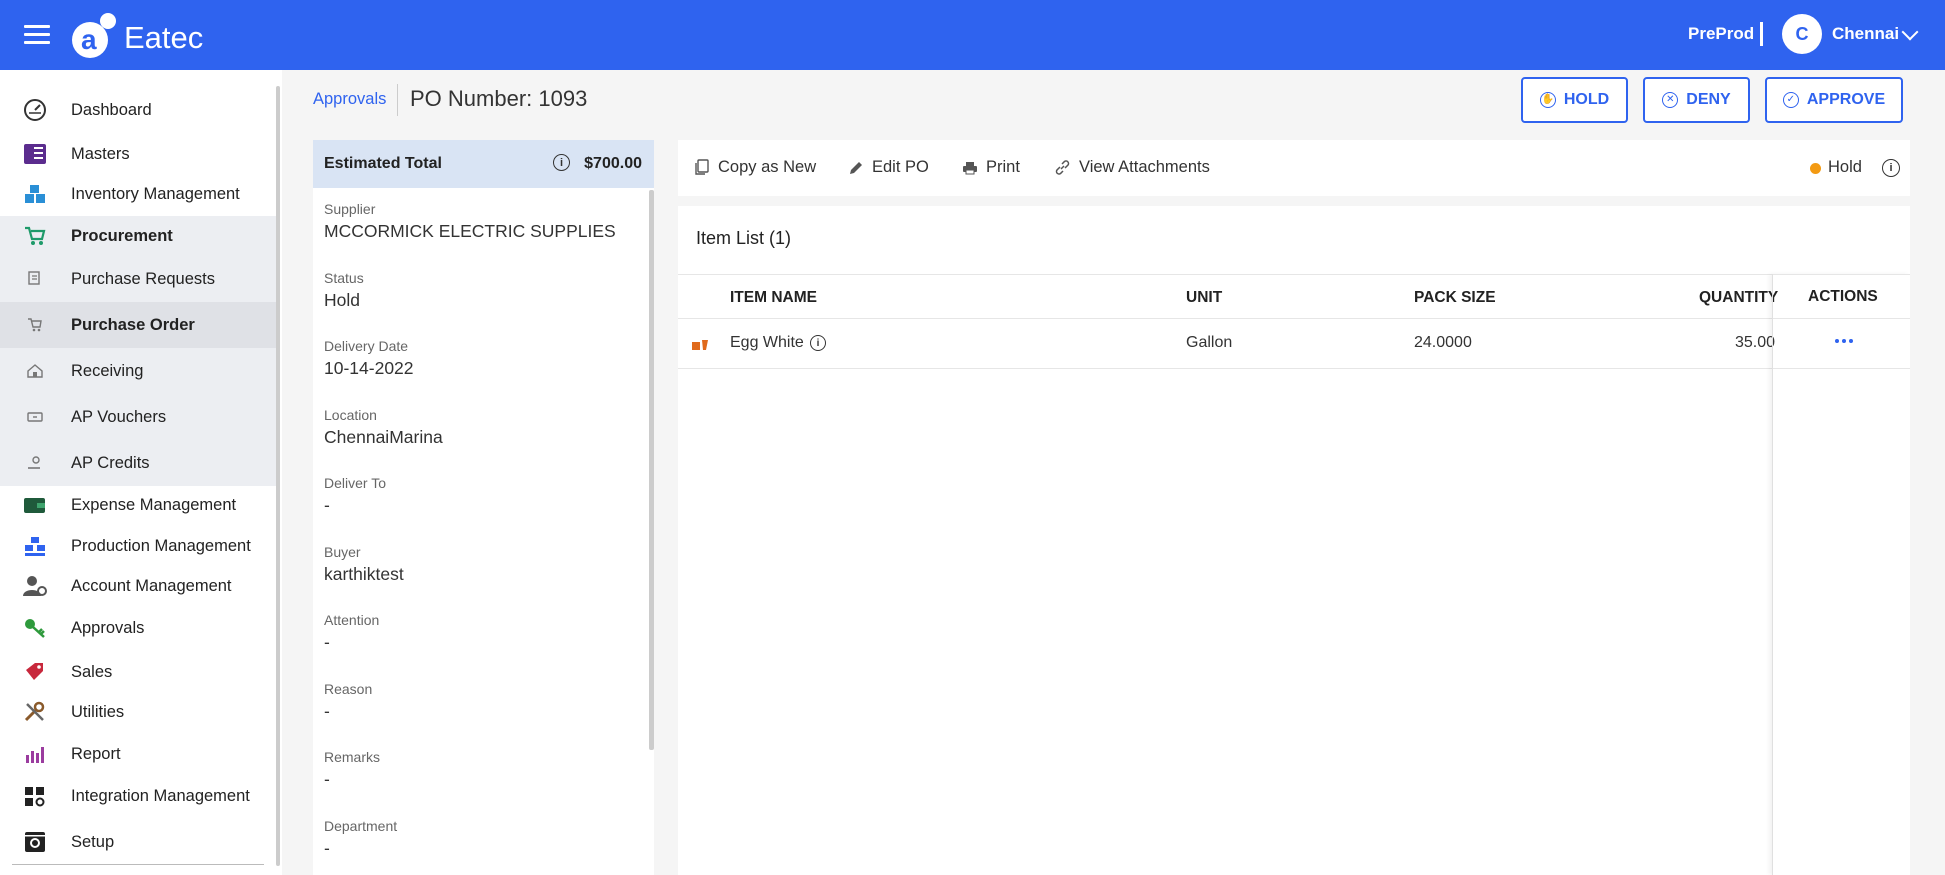  I want to click on view-attachments-button: View Attachments, so click(1132, 167).